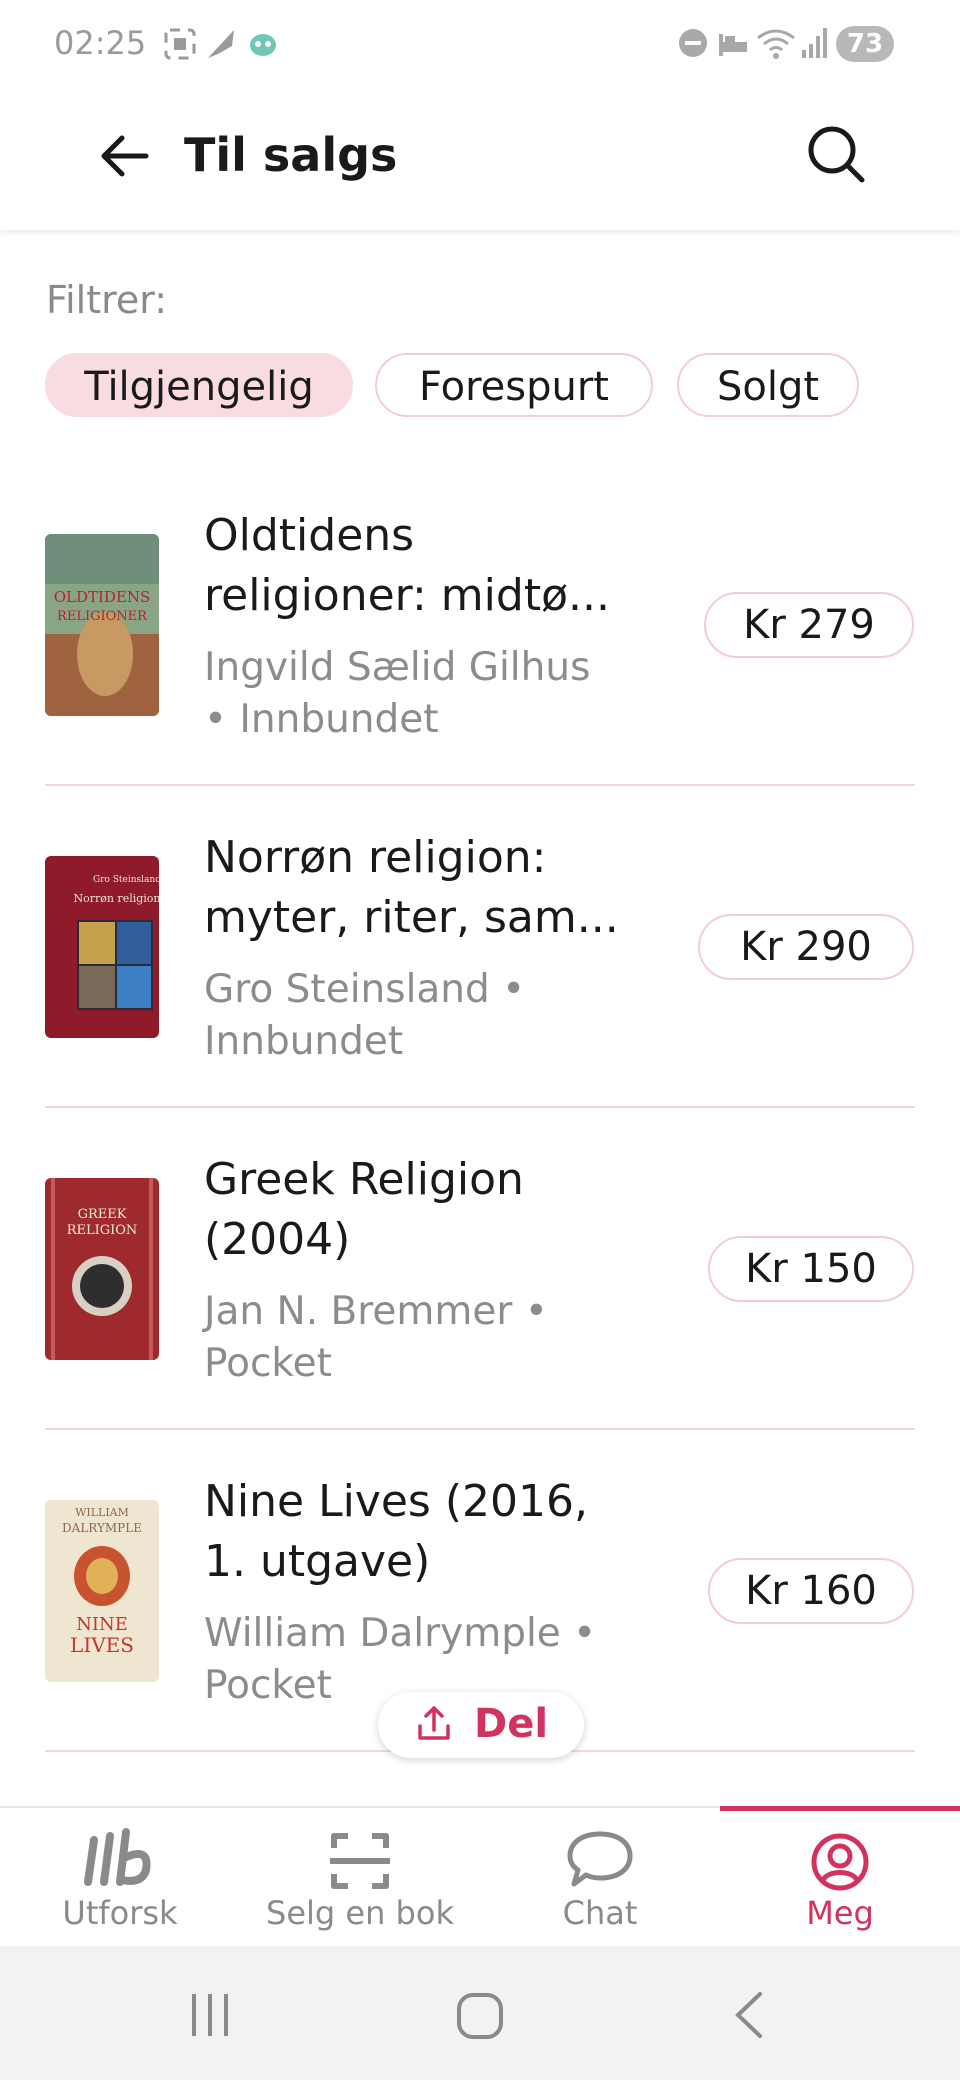  Describe the element at coordinates (840, 1862) in the screenshot. I see `profile-icon` at that location.